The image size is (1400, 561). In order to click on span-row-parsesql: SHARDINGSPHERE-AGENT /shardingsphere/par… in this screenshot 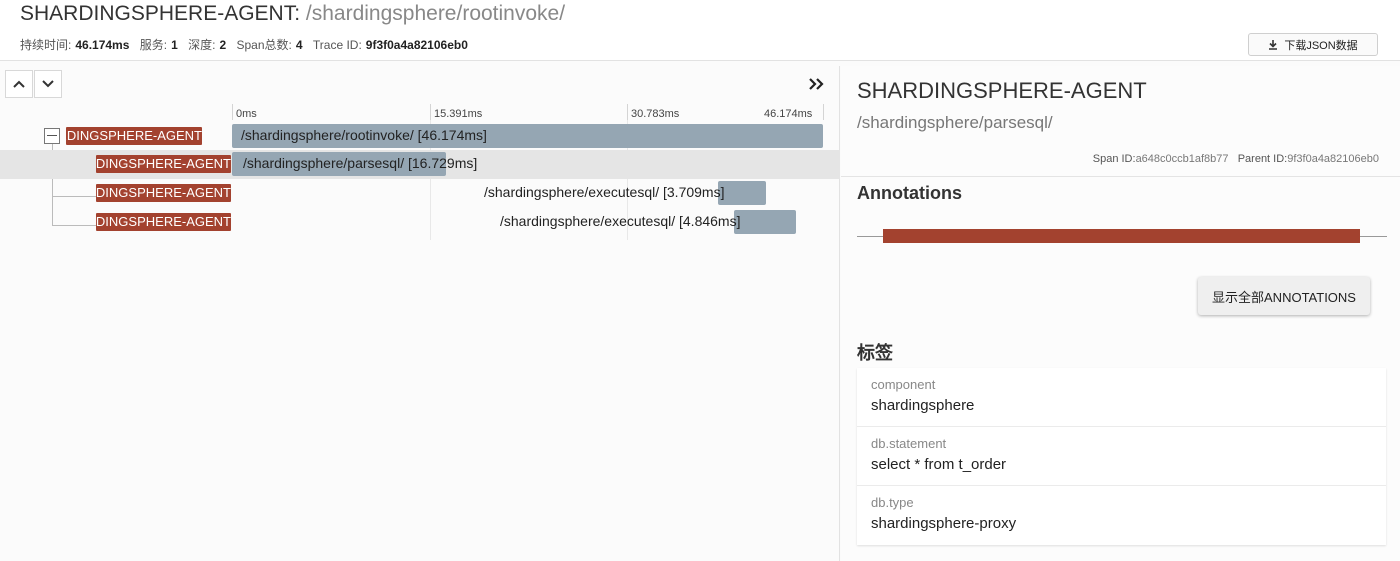, I will do `click(420, 164)`.